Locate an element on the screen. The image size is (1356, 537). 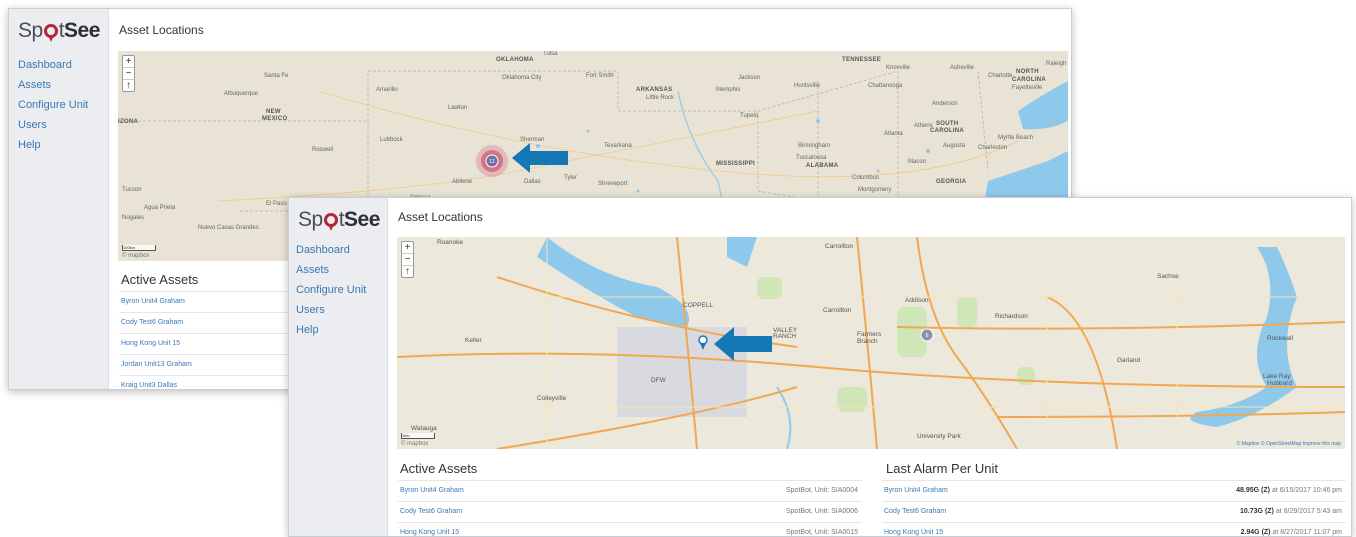
asset-unit: SpotBot, Unit: SIA0004 is located at coordinates (822, 490).